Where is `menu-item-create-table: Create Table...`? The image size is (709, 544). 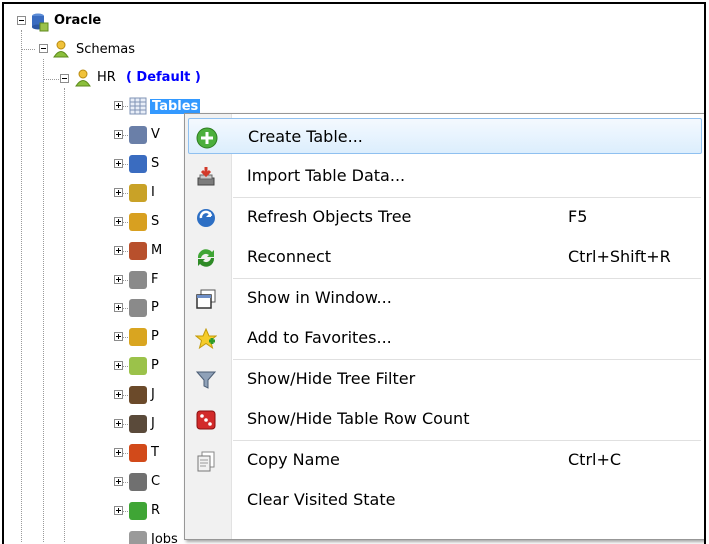 menu-item-create-table: Create Table... is located at coordinates (445, 136).